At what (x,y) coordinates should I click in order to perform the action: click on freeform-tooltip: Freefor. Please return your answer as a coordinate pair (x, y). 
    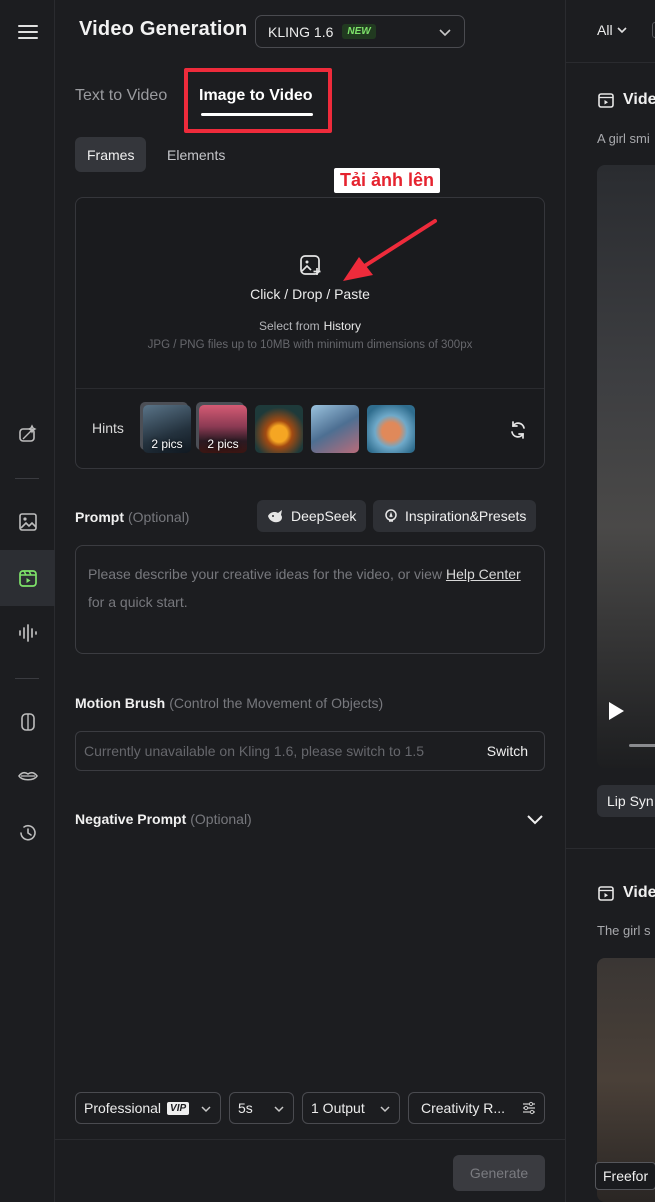
    Looking at the image, I should click on (625, 1176).